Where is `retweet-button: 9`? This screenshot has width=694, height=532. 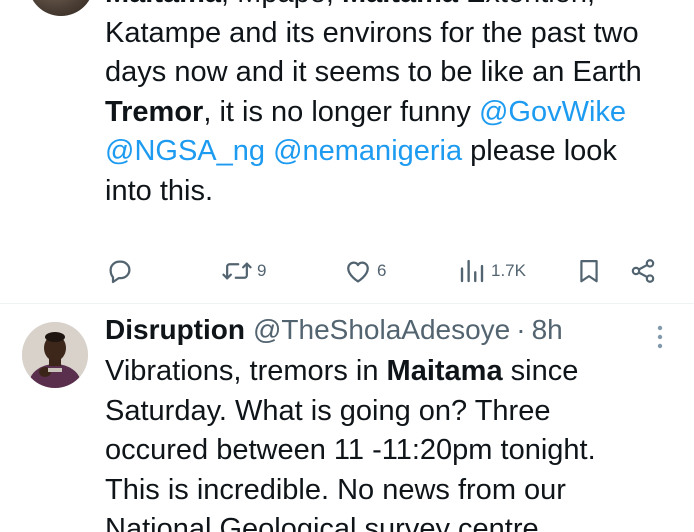
retweet-button: 9 is located at coordinates (243, 271).